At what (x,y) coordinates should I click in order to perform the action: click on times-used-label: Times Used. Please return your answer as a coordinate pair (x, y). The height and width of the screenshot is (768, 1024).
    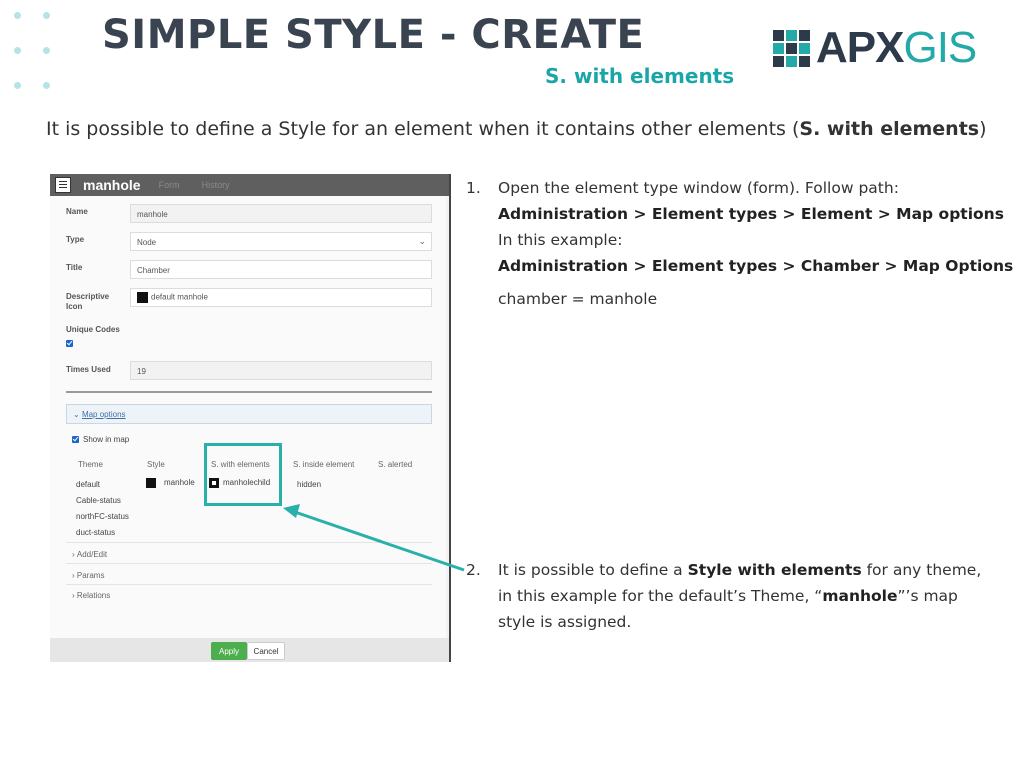
    Looking at the image, I should click on (88, 369).